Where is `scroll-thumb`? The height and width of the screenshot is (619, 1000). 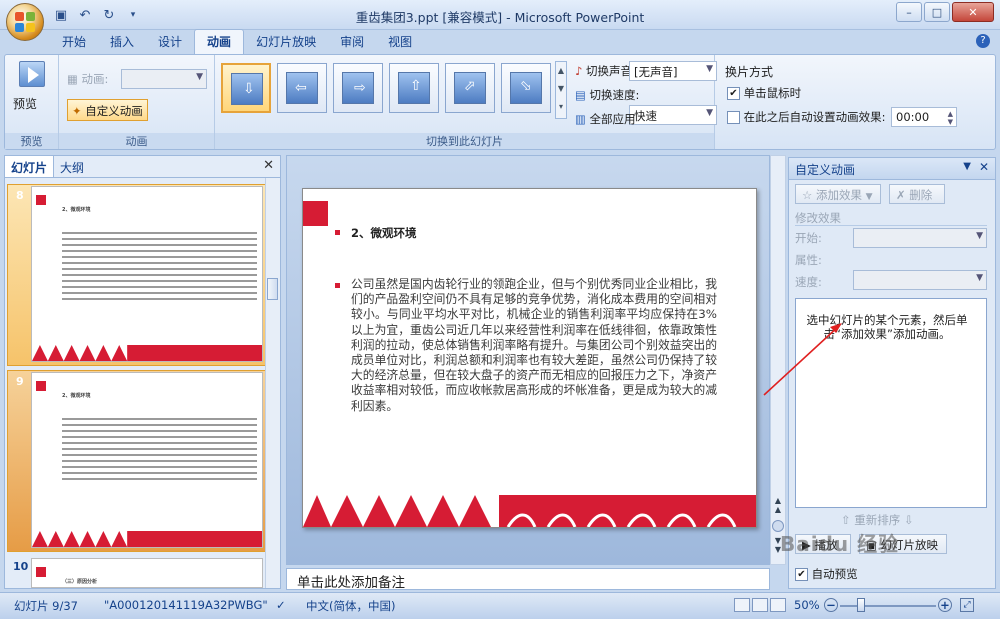 scroll-thumb is located at coordinates (272, 289).